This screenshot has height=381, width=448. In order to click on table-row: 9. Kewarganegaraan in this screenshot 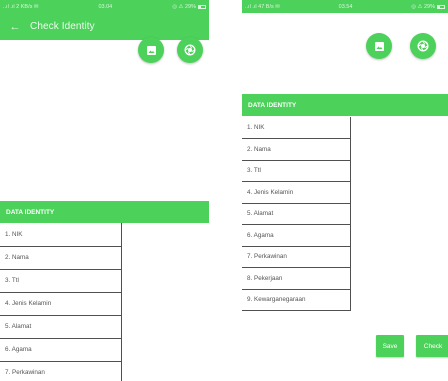, I will do `click(296, 300)`.